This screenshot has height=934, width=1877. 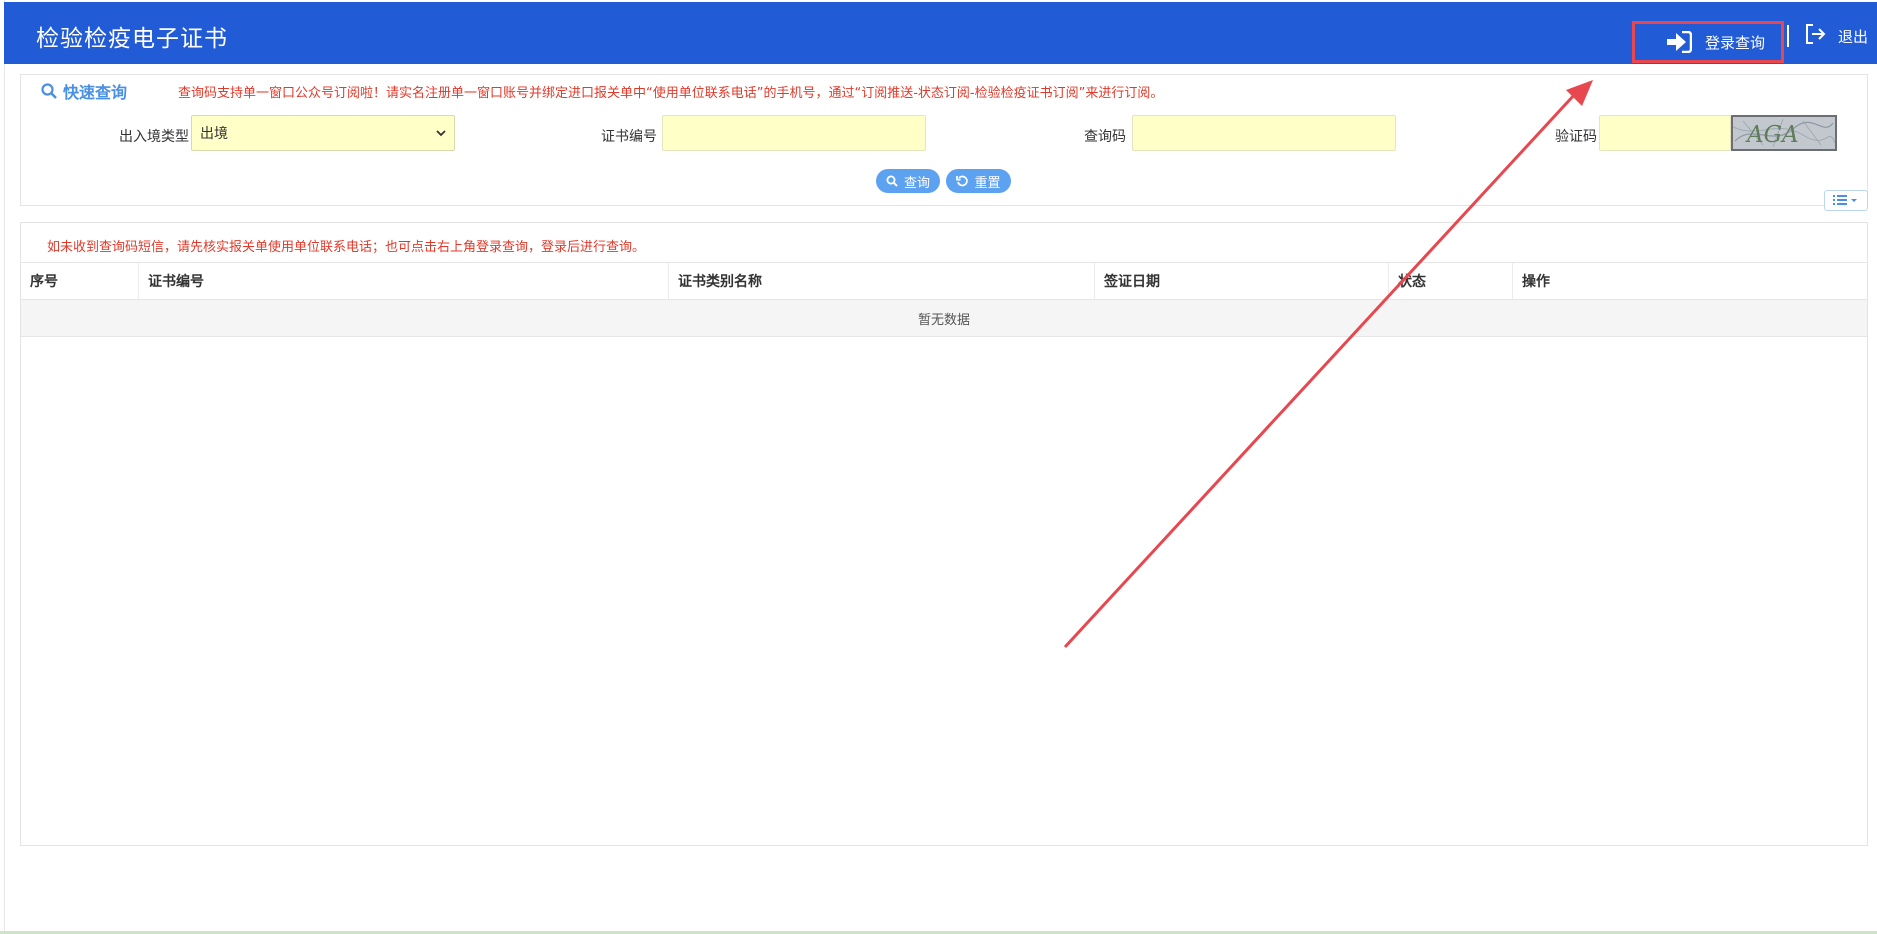 I want to click on sign-out-icon, so click(x=1815, y=36).